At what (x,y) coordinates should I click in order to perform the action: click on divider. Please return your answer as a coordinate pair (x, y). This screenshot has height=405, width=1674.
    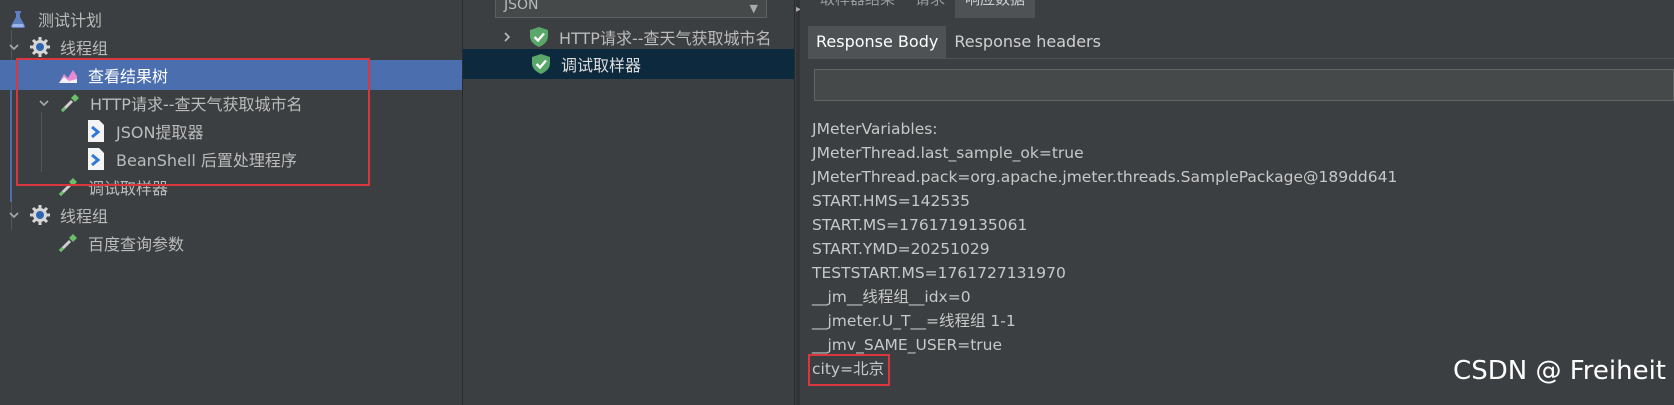
    Looking at the image, I should click on (1241, 58).